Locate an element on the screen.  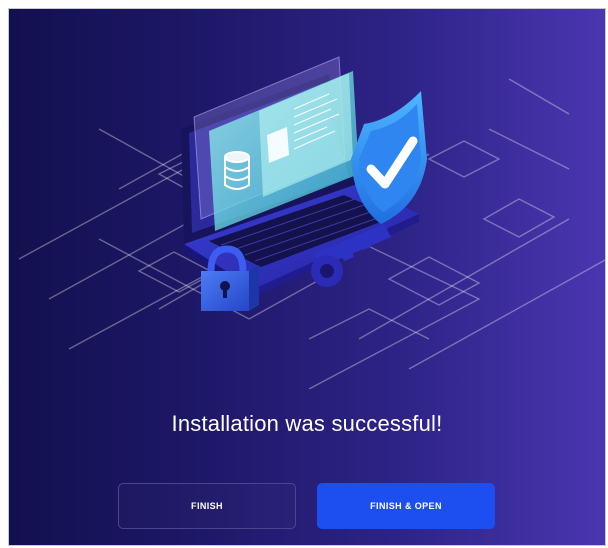
finish-open-button-label: FINISH & OPEN is located at coordinates (406, 506).